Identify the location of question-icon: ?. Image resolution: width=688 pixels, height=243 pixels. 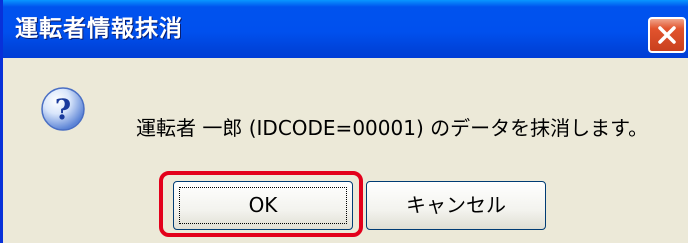
(63, 109).